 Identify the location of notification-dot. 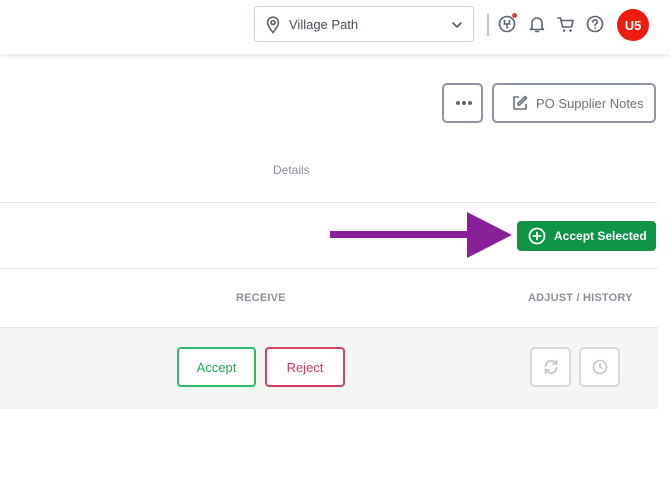
(514, 15).